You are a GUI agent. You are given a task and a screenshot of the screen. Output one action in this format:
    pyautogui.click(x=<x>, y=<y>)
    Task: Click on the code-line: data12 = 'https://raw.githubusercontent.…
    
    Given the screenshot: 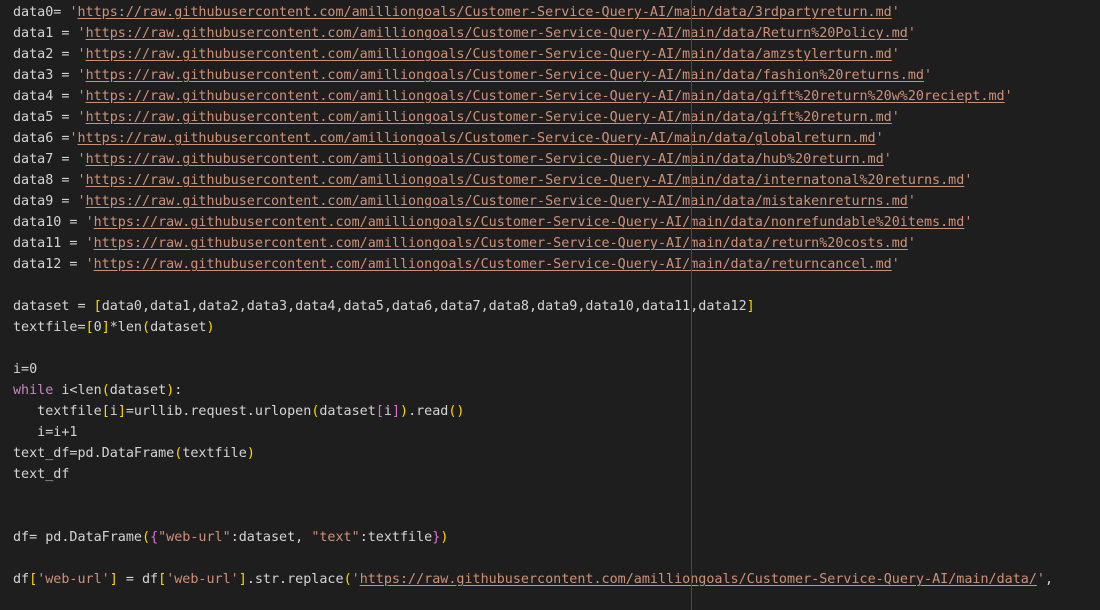 What is the action you would take?
    pyautogui.click(x=456, y=264)
    